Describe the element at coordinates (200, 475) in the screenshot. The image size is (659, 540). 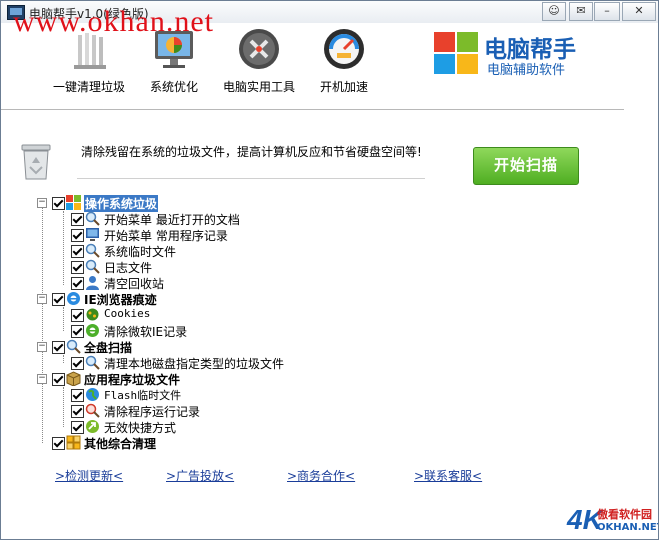
I see `advertising-link: >广告投放<` at that location.